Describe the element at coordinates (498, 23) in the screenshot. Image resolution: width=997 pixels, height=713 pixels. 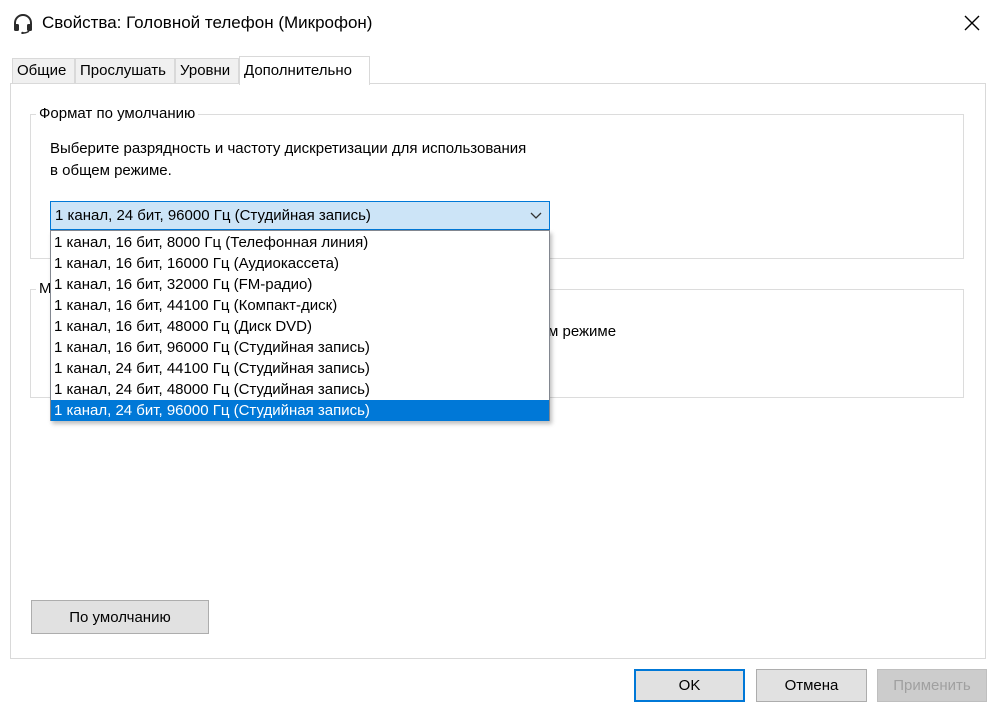
I see `title-bar: Свойства: Головной телефон (Микрофон)` at that location.